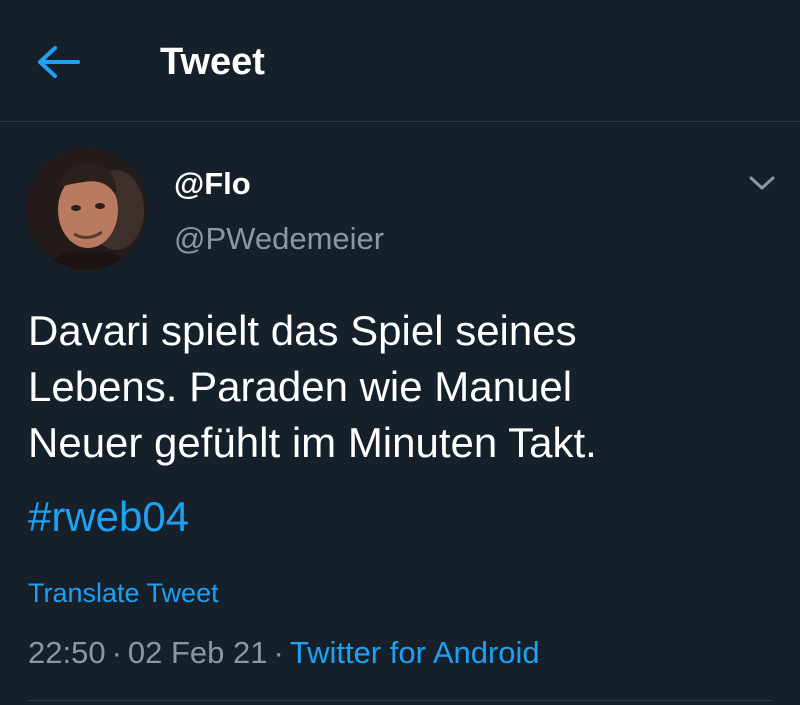  I want to click on tweet-menu-button, so click(762, 183).